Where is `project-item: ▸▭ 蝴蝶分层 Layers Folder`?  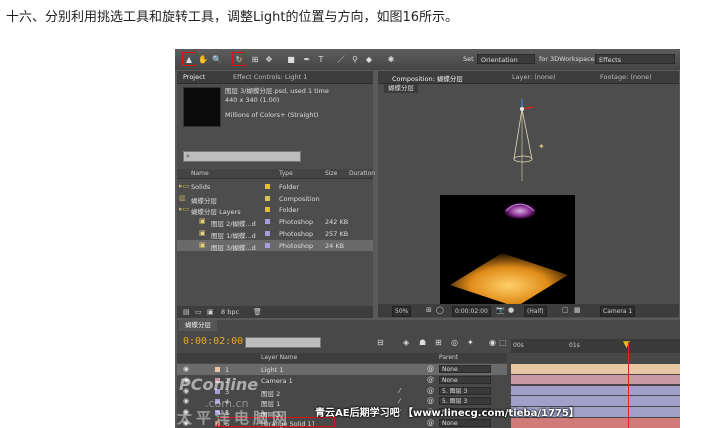
project-item: ▸▭ 蝴蝶分层 Layers Folder is located at coordinates (275, 210).